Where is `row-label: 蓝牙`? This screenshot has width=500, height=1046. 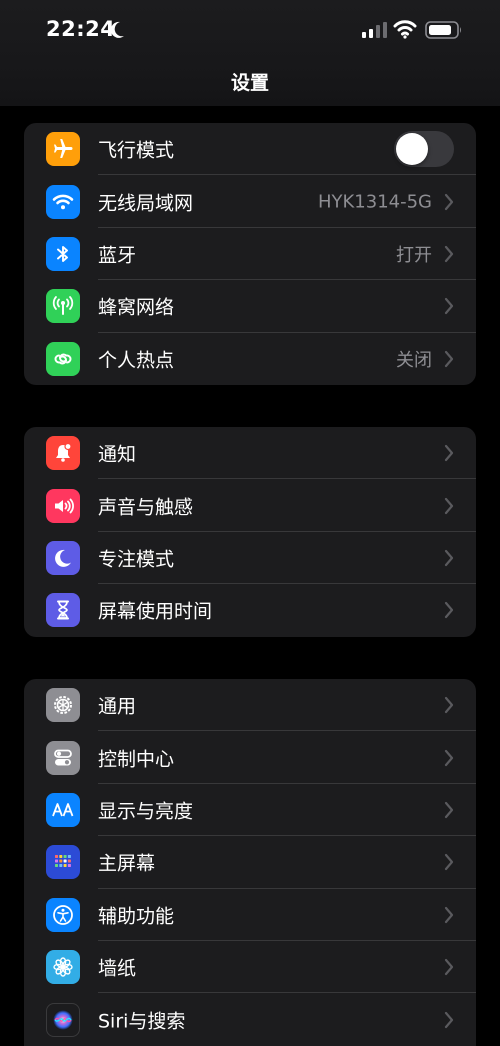
row-label: 蓝牙 is located at coordinates (117, 255).